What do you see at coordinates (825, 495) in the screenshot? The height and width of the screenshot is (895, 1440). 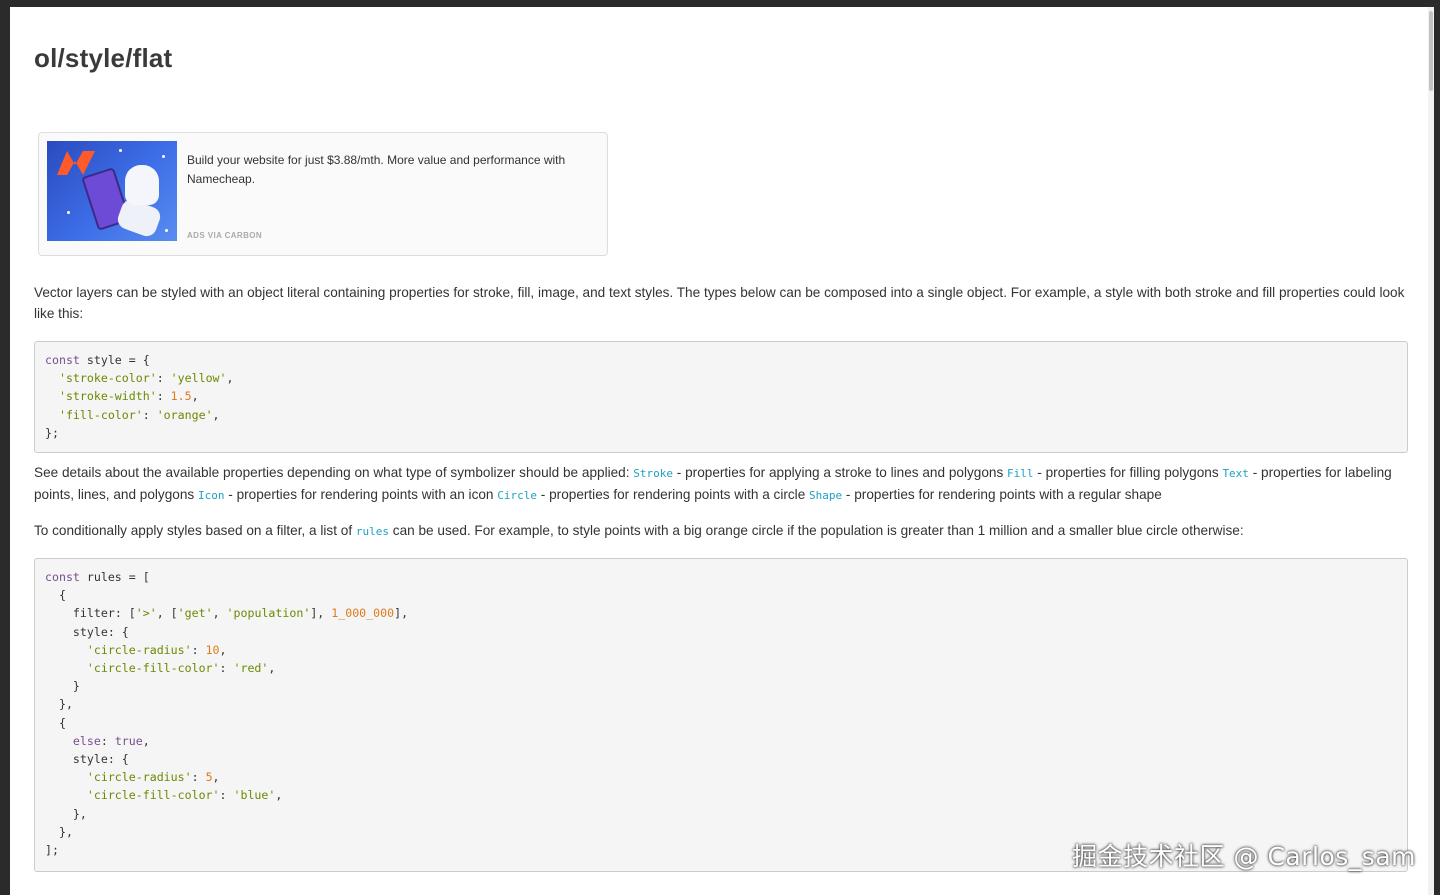 I see `link-shape: Shape` at bounding box center [825, 495].